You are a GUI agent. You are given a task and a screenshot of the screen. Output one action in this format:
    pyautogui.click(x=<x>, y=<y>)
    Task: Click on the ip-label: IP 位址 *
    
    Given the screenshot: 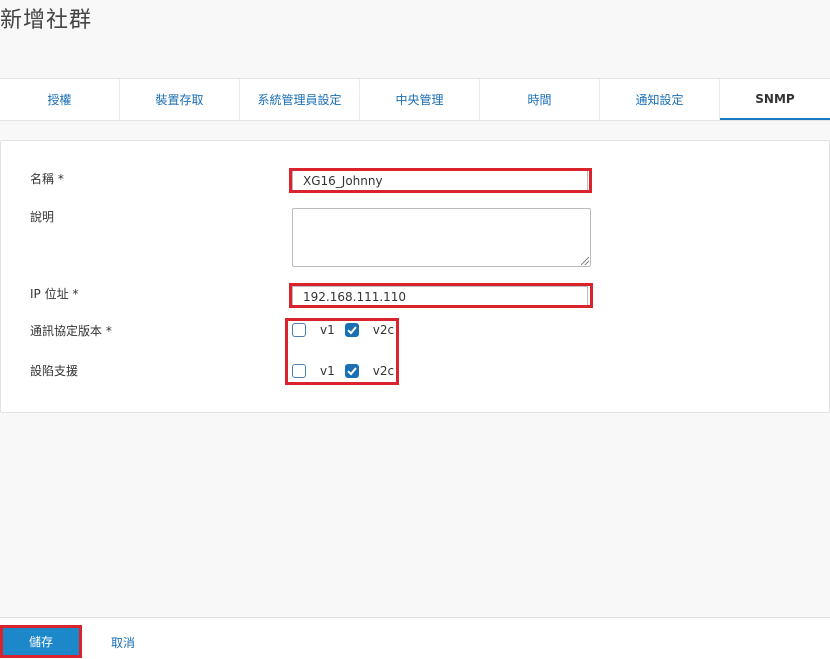 What is the action you would take?
    pyautogui.click(x=54, y=294)
    